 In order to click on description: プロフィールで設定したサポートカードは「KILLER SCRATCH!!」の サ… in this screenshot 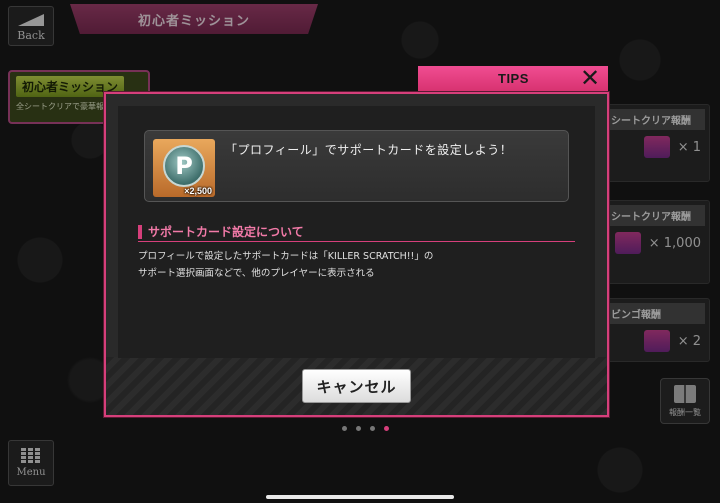, I will do `click(356, 265)`.